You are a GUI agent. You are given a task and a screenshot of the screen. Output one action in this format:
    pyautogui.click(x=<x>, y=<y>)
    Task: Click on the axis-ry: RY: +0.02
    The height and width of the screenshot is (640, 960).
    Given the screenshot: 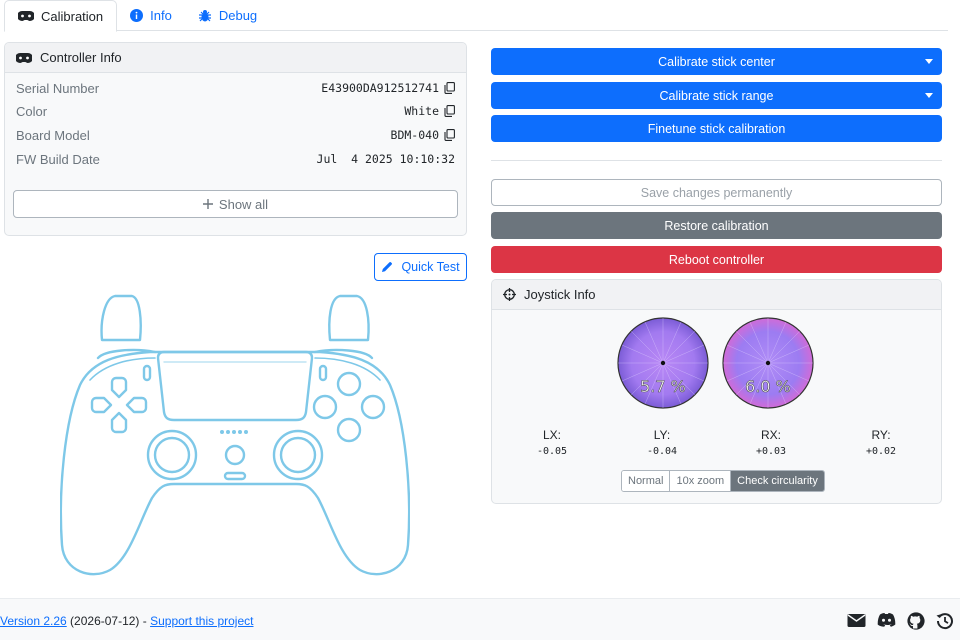 What is the action you would take?
    pyautogui.click(x=881, y=442)
    